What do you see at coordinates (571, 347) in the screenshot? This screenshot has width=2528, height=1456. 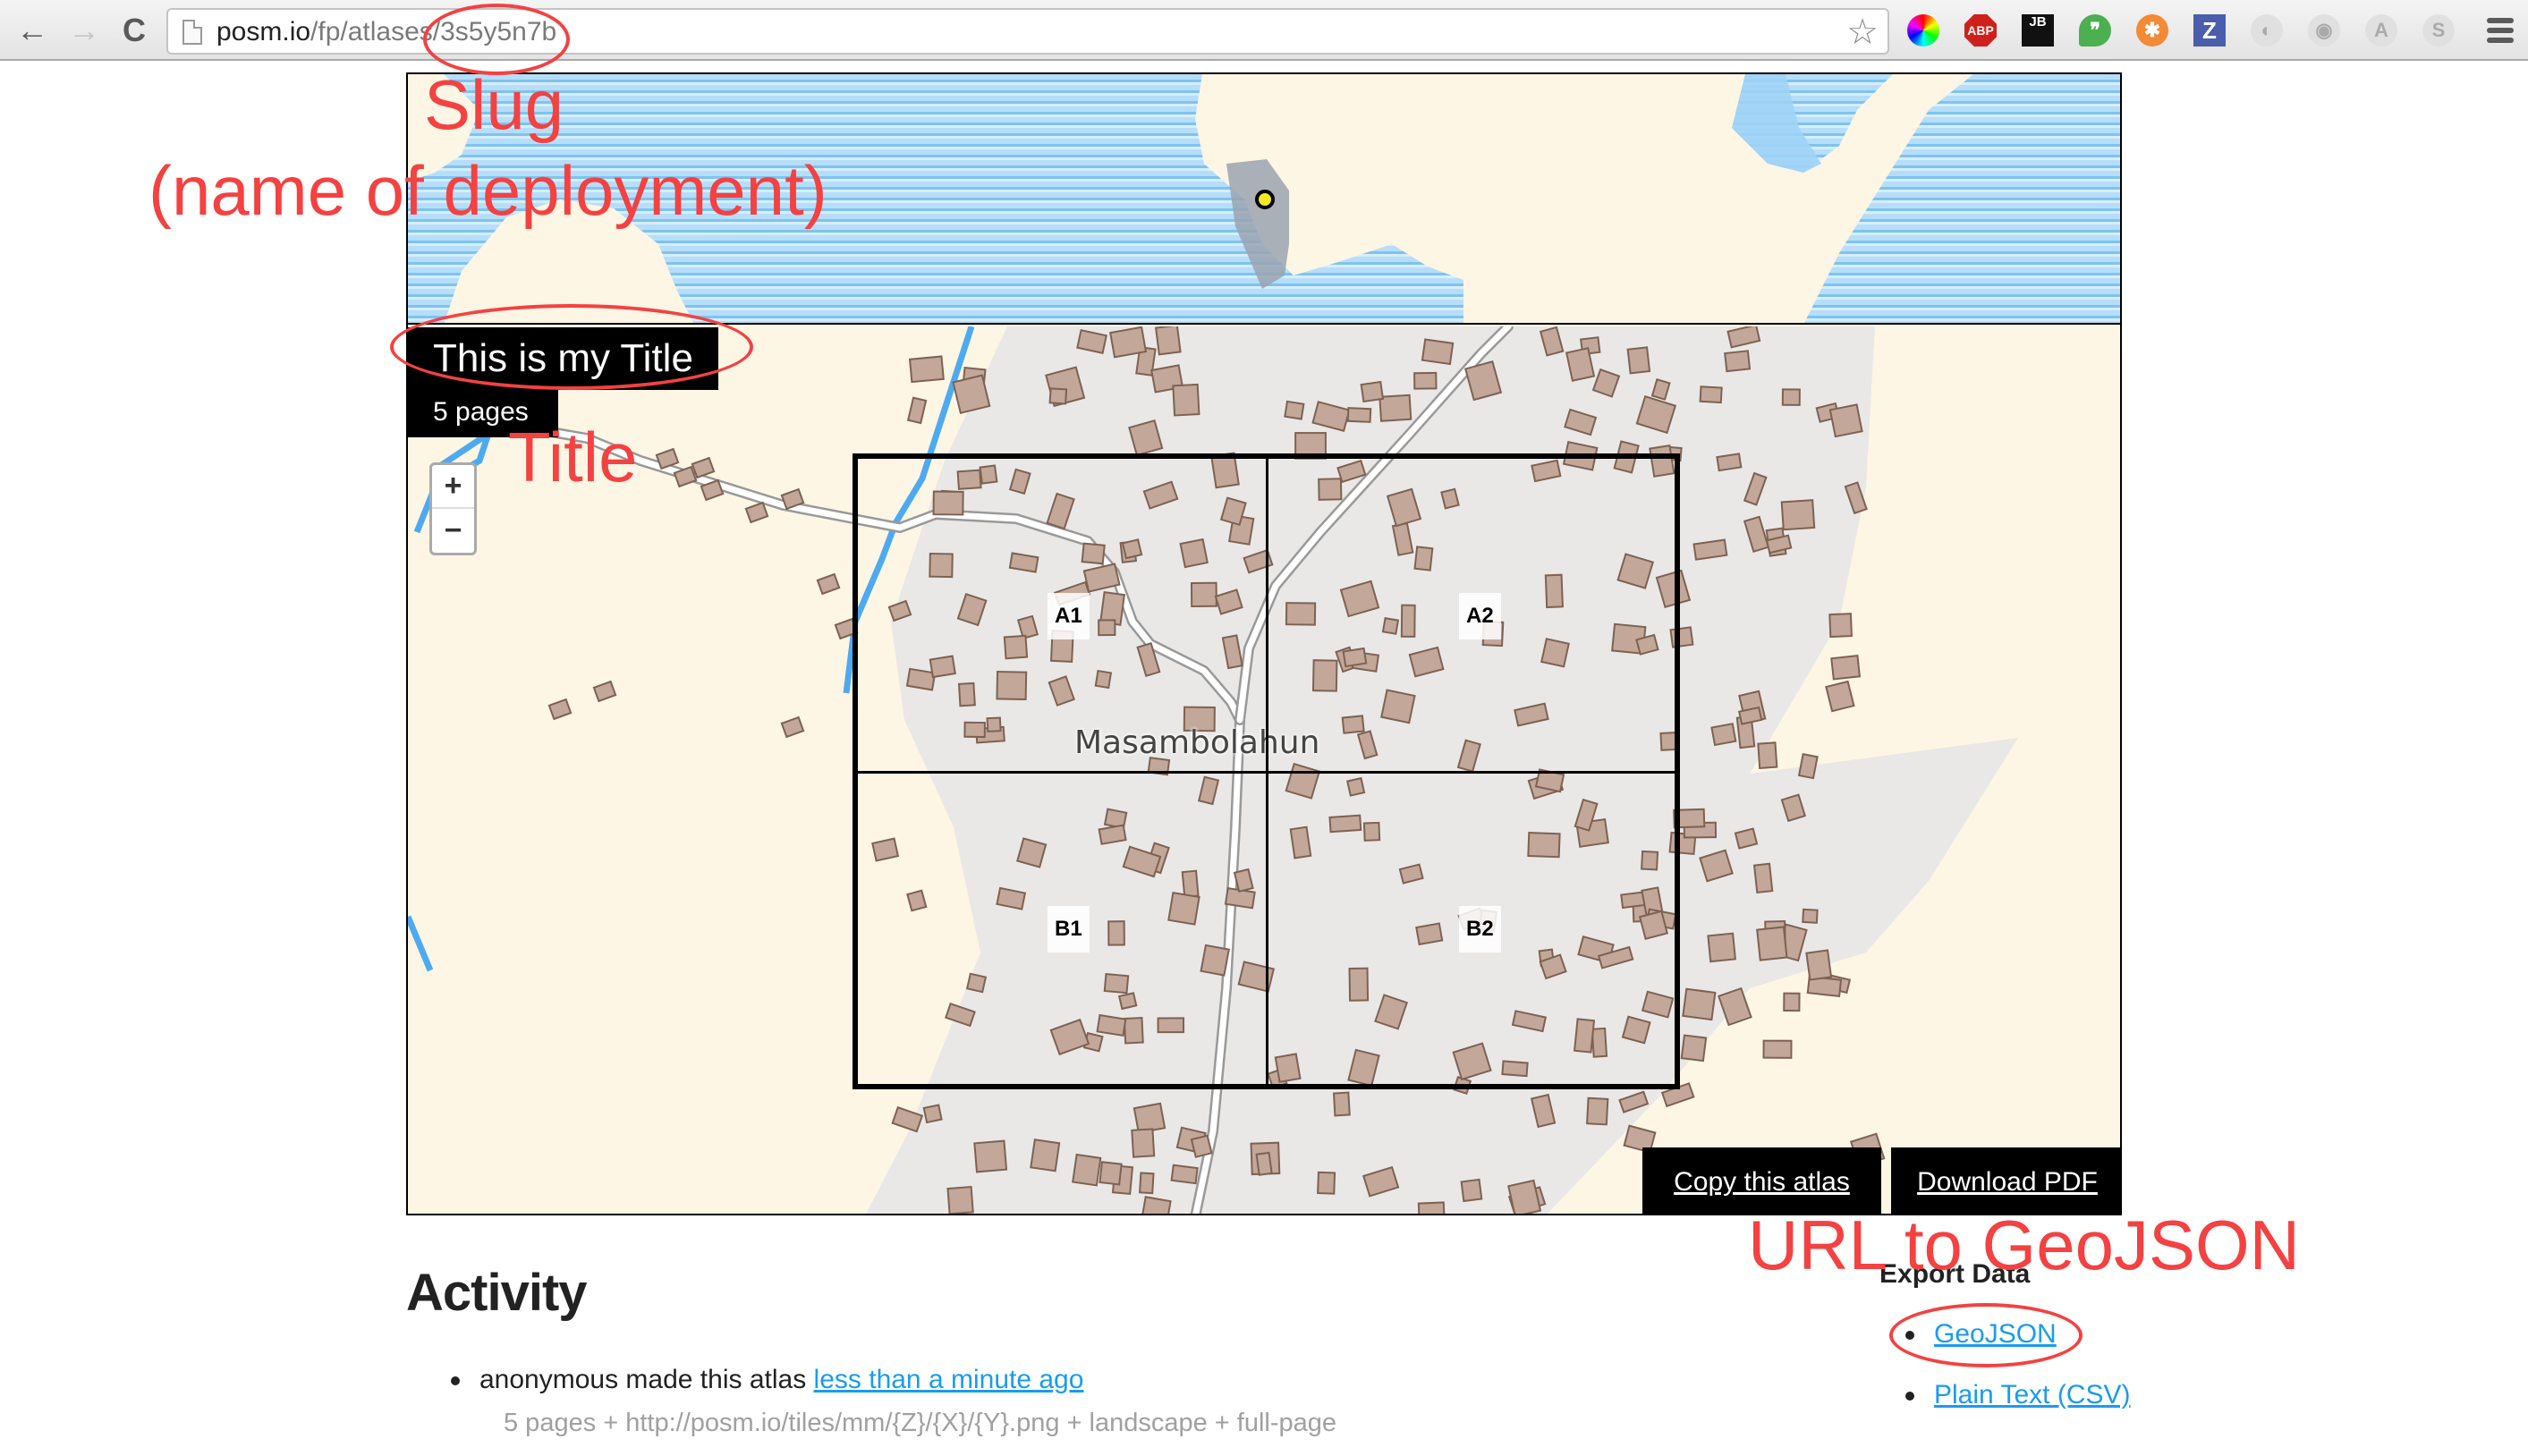 I see `title-highlight-ellipse` at bounding box center [571, 347].